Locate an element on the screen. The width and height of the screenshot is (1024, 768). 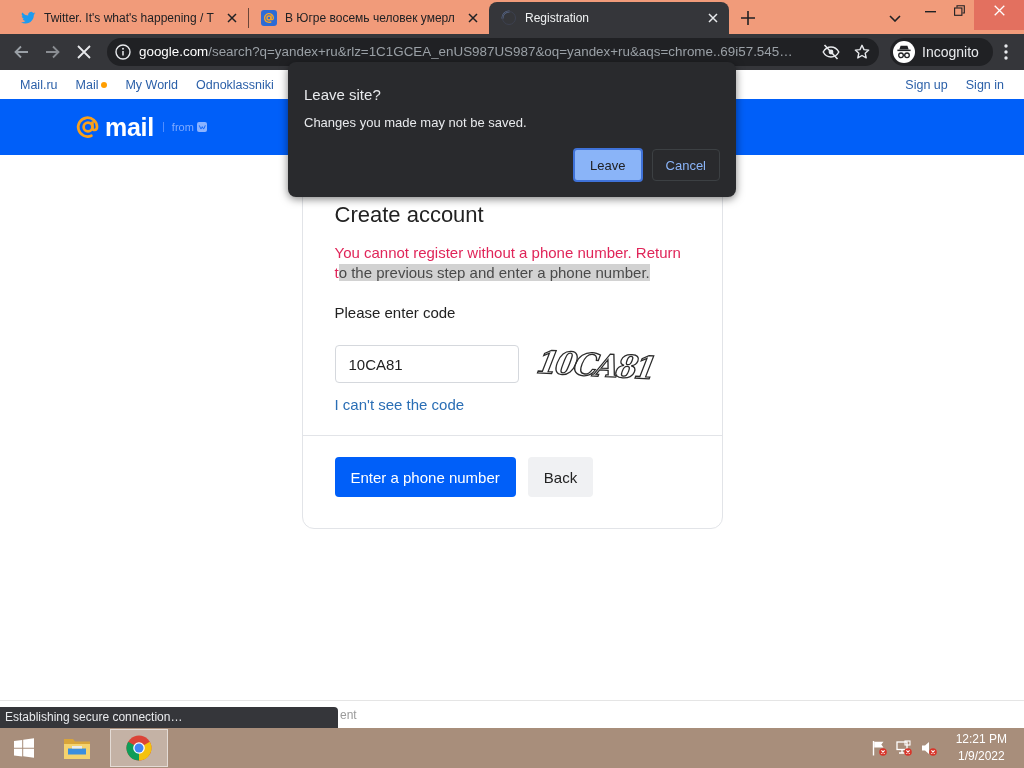
logo-text: mail is located at coordinates (129, 127).